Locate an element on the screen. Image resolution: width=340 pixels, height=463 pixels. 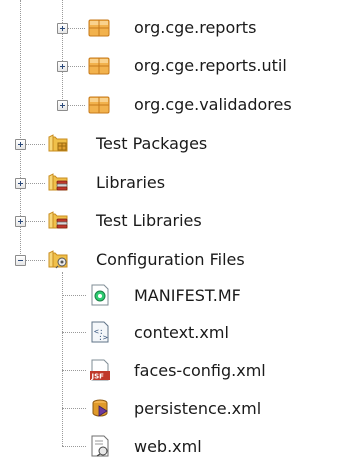
tree-node-test-libraries: Test Libraries is located at coordinates (170, 220).